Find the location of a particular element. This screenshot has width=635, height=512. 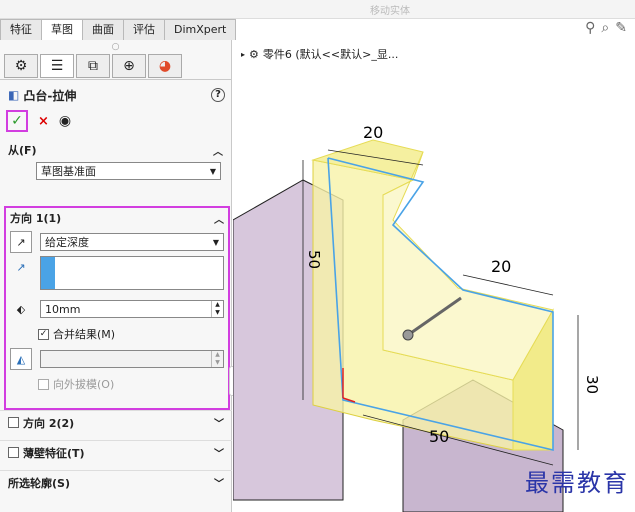

boss-extrude-icon: ◧ is located at coordinates (14, 95).